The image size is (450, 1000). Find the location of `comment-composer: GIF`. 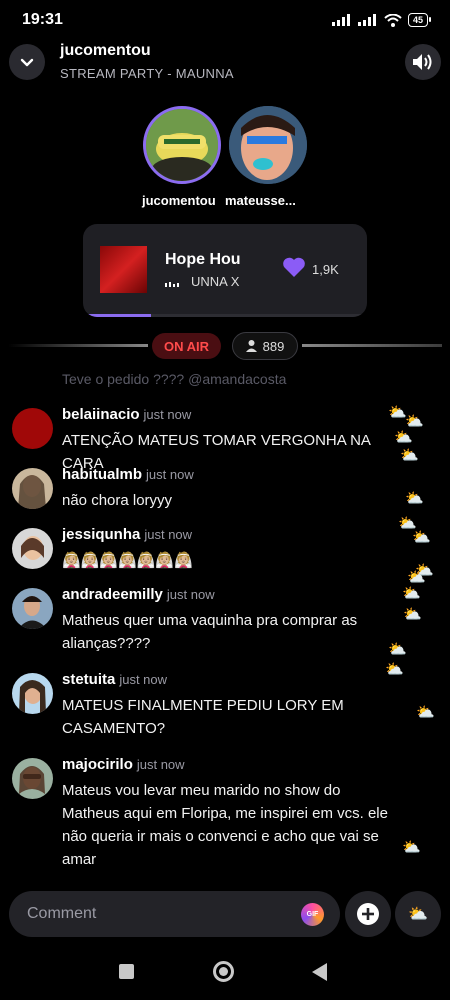

comment-composer: GIF is located at coordinates (174, 914).